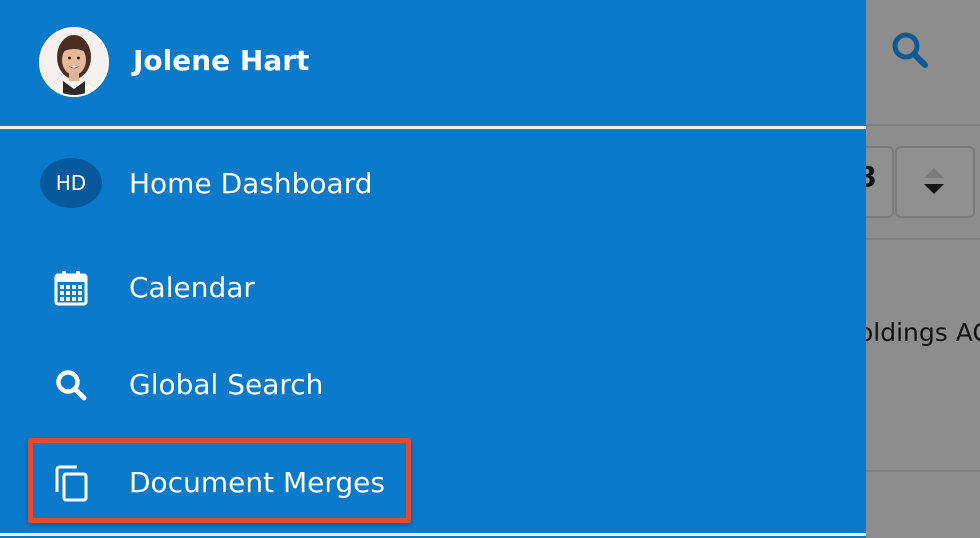 The image size is (980, 538). What do you see at coordinates (919, 332) in the screenshot?
I see `list-item-text: oldings AG` at bounding box center [919, 332].